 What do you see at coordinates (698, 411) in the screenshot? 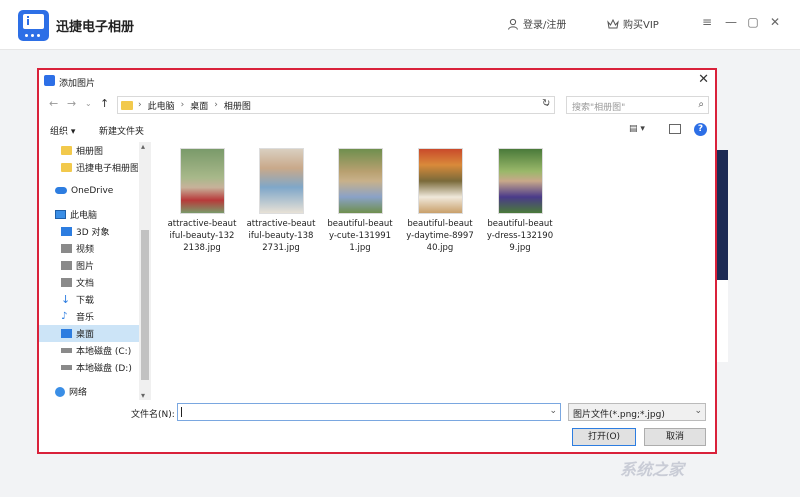
I see `filetype-dropdown-icon: ⌄` at bounding box center [698, 411].